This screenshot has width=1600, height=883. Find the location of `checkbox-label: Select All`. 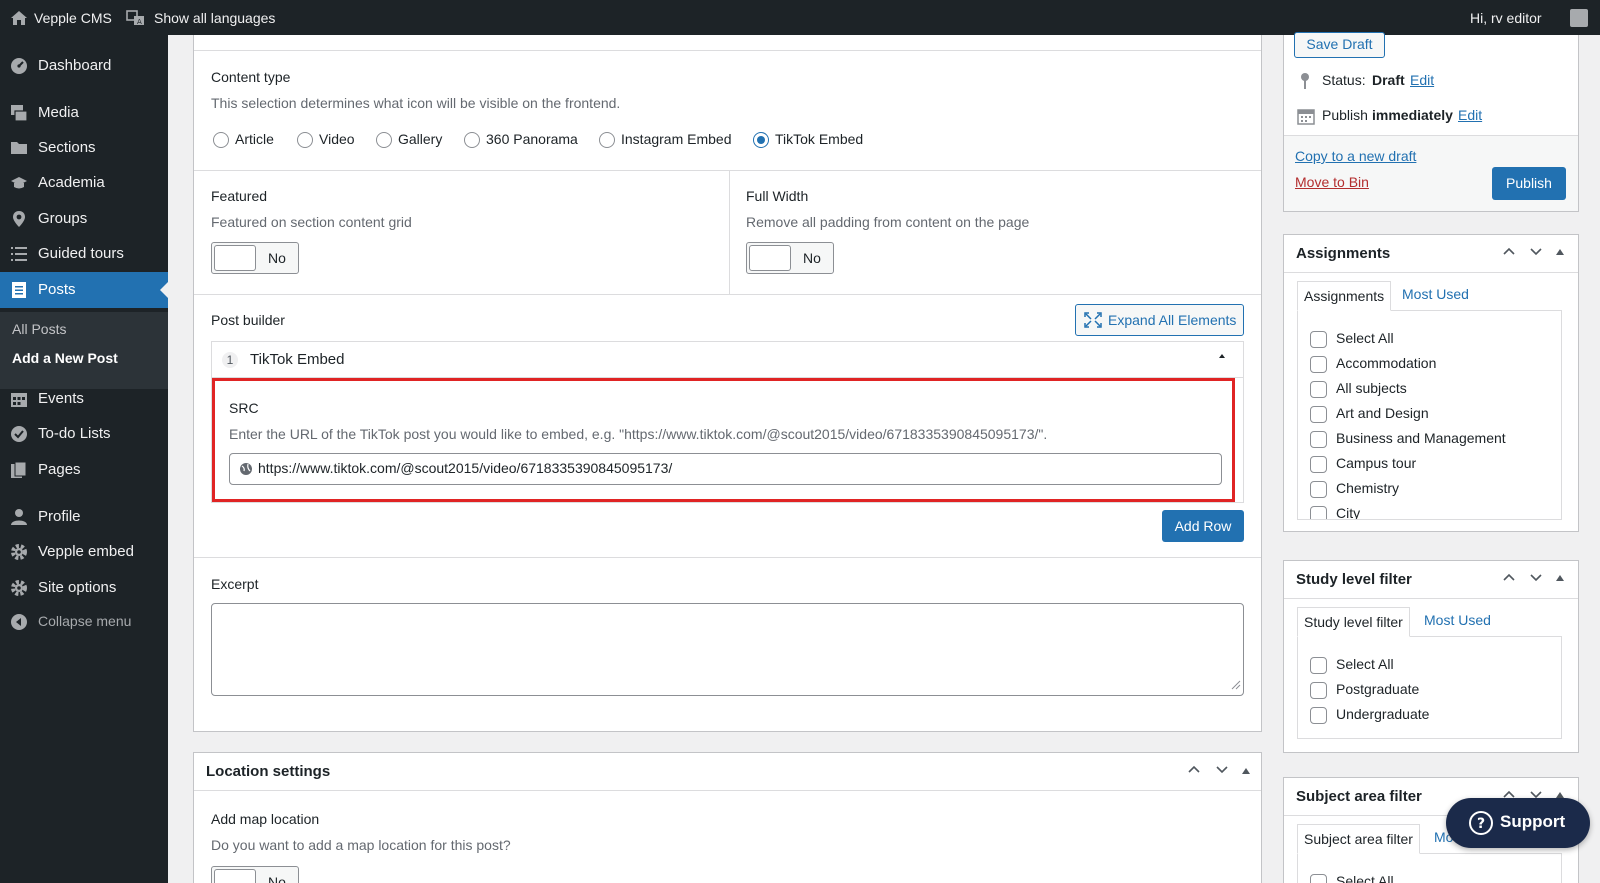

checkbox-label: Select All is located at coordinates (1365, 664).